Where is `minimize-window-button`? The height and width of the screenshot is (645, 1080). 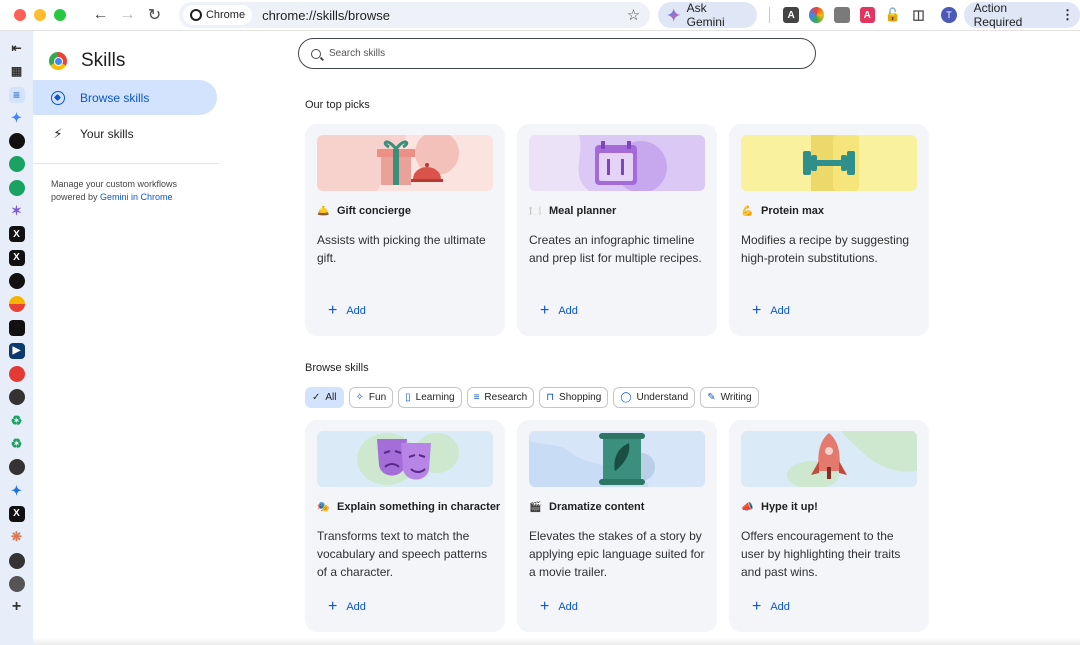
minimize-window-button is located at coordinates (40, 15).